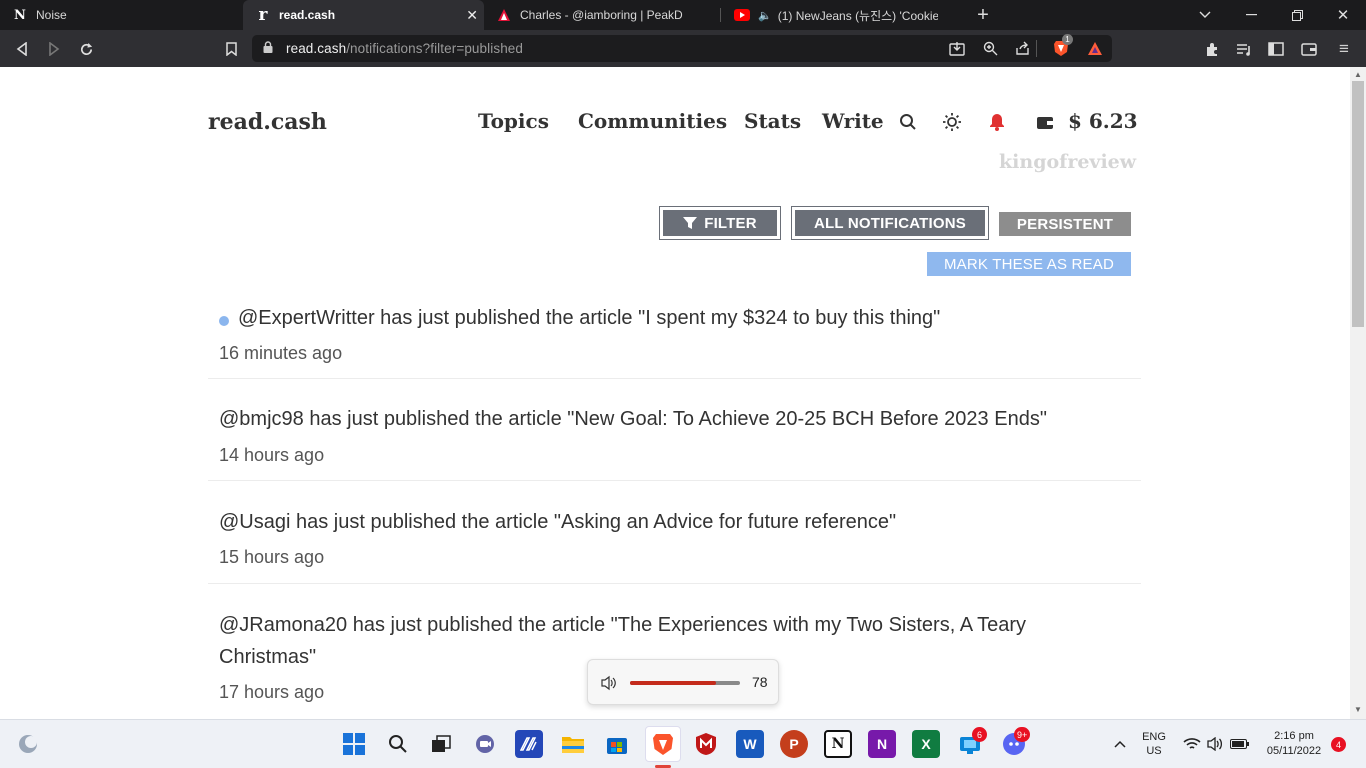  What do you see at coordinates (1294, 743) in the screenshot?
I see `clock: 2:16 pm 05/11/2022` at bounding box center [1294, 743].